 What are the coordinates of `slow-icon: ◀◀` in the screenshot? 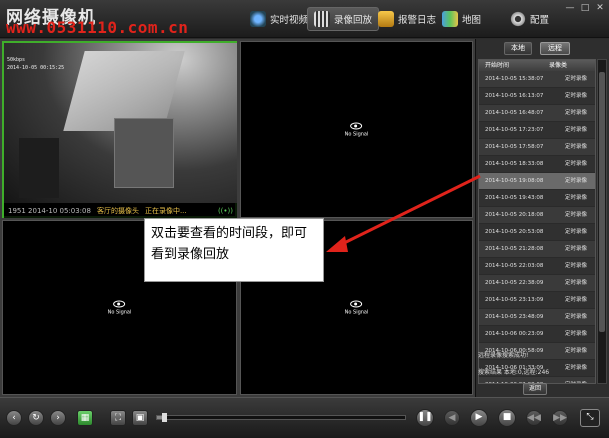 It's located at (534, 418).